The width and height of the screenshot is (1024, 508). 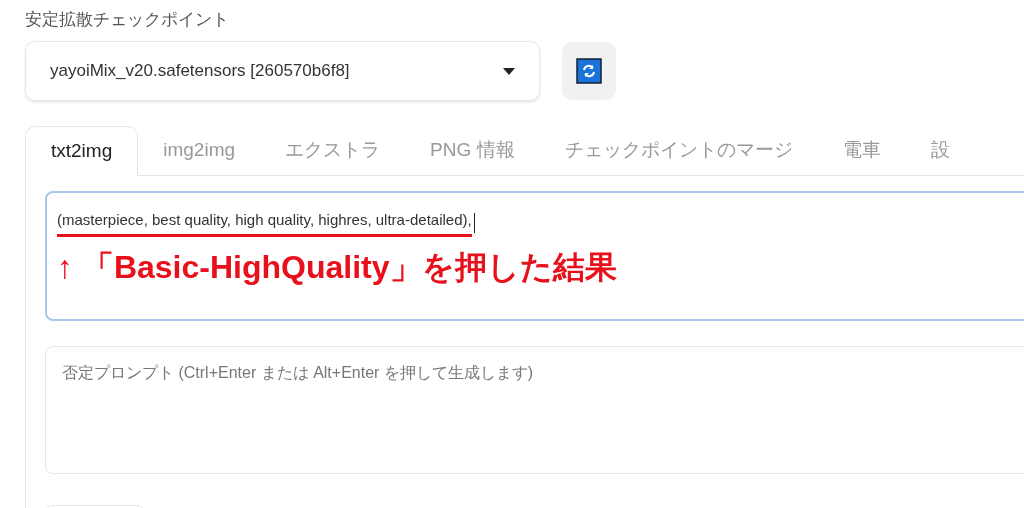 I want to click on tab: img2img, so click(x=199, y=150).